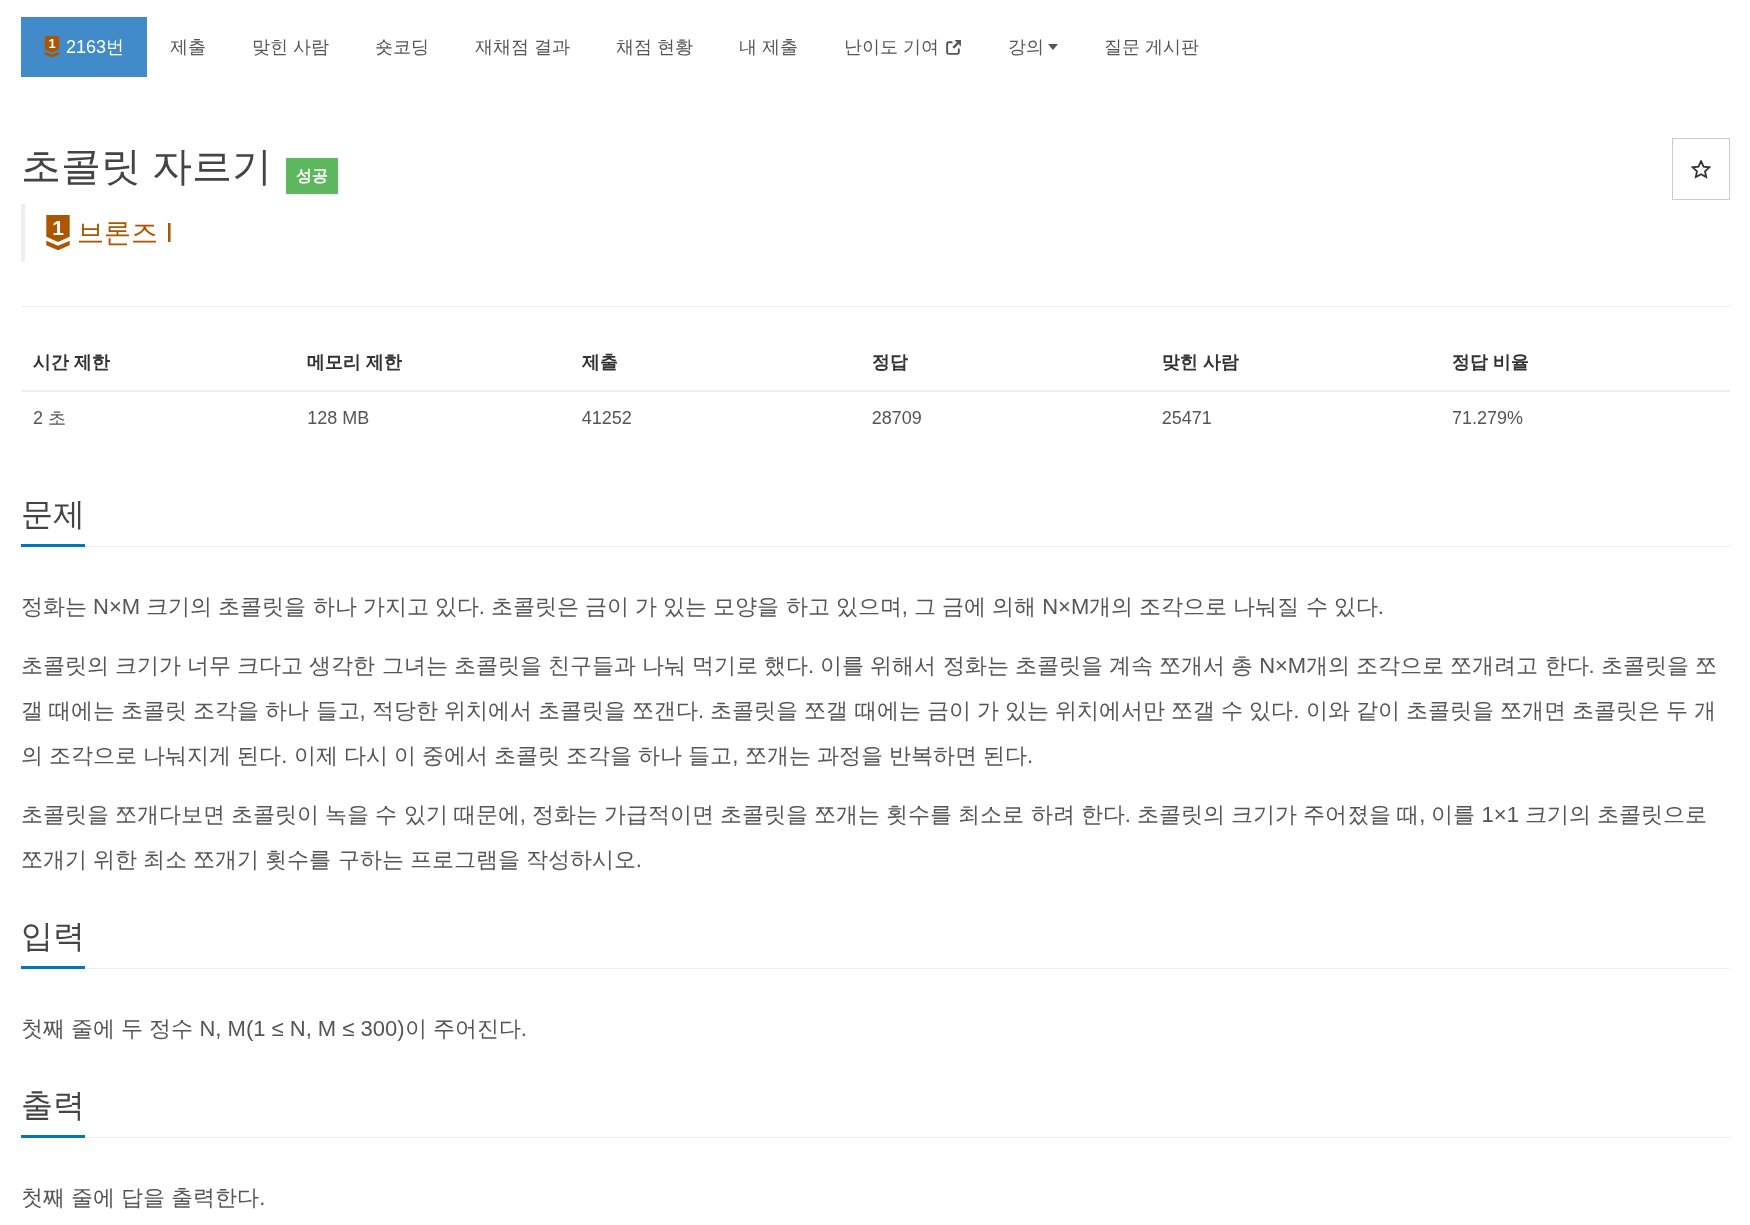 This screenshot has height=1225, width=1750. Describe the element at coordinates (1004, 362) in the screenshot. I see `column-header: 정답` at that location.